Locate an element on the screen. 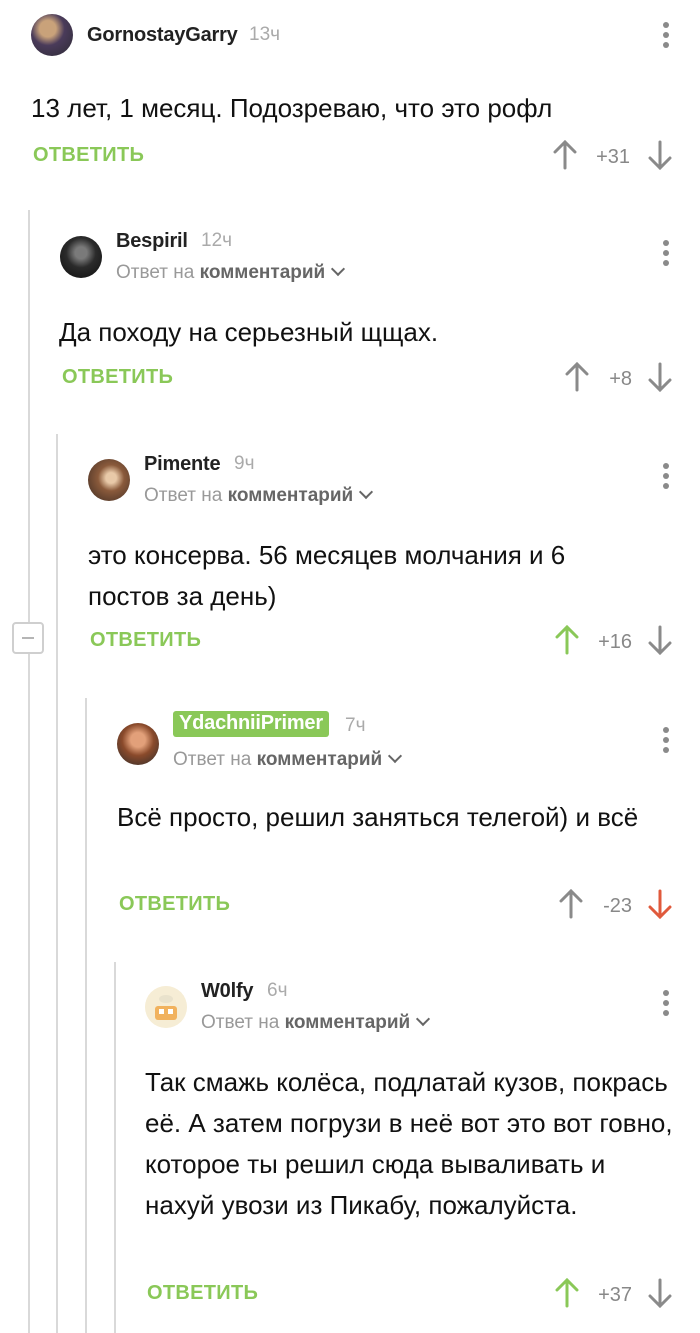  rating: +31 is located at coordinates (613, 157).